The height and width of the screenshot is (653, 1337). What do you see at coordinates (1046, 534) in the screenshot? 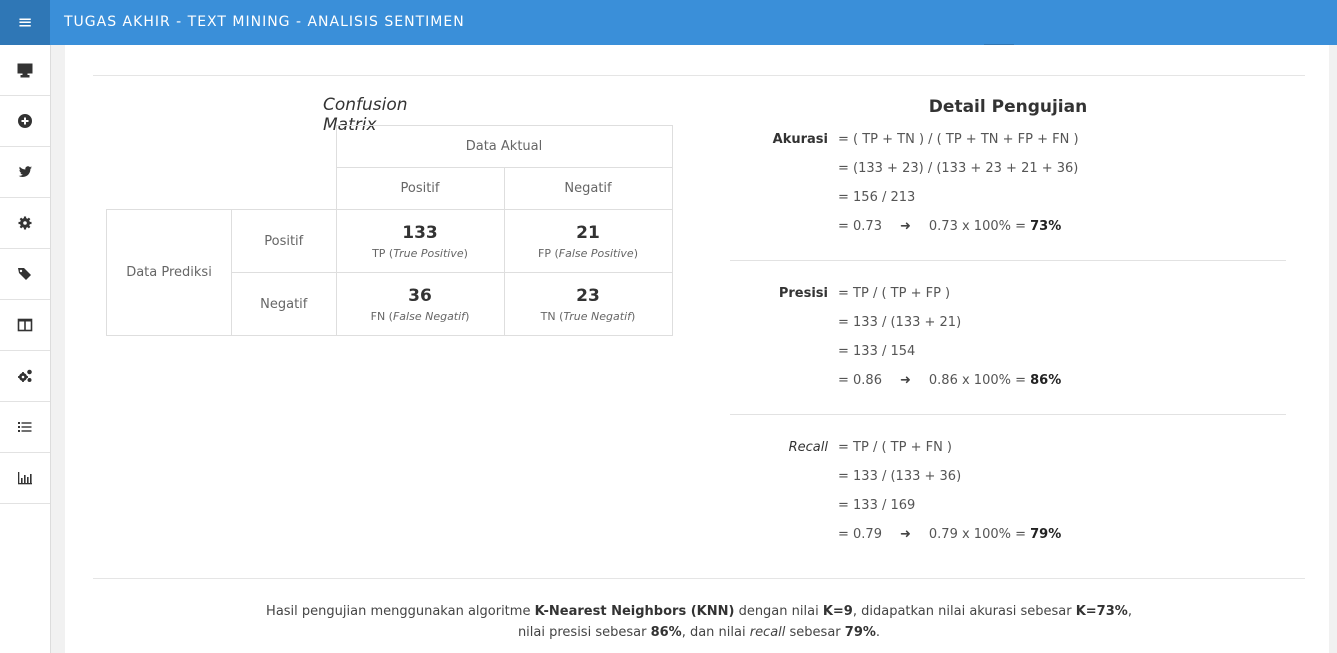
I see `recall-result: 79%` at bounding box center [1046, 534].